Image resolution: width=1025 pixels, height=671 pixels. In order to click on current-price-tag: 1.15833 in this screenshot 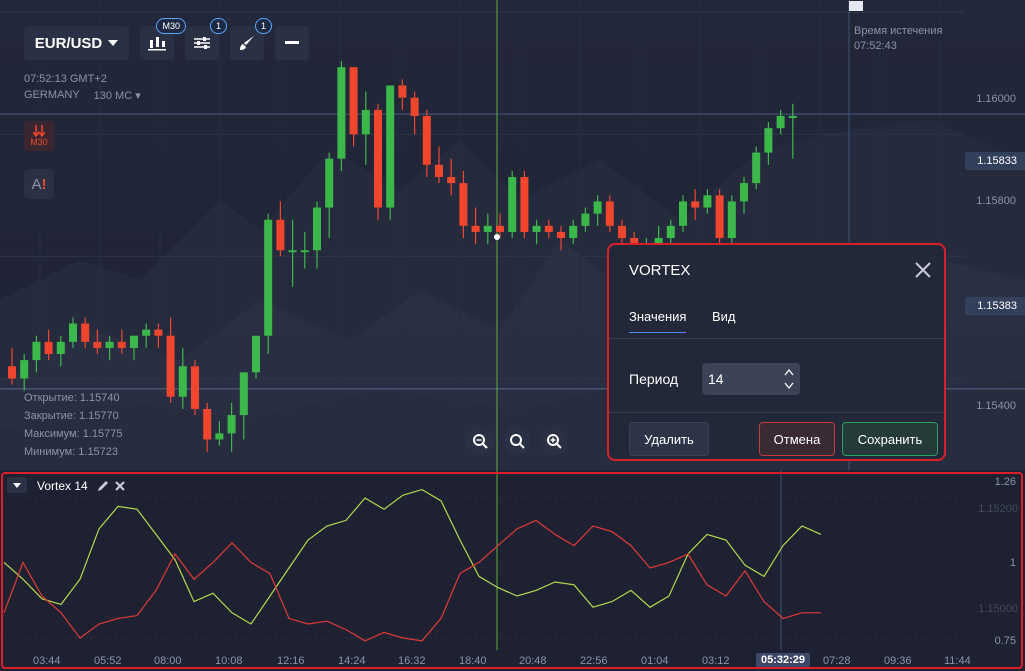, I will do `click(995, 161)`.